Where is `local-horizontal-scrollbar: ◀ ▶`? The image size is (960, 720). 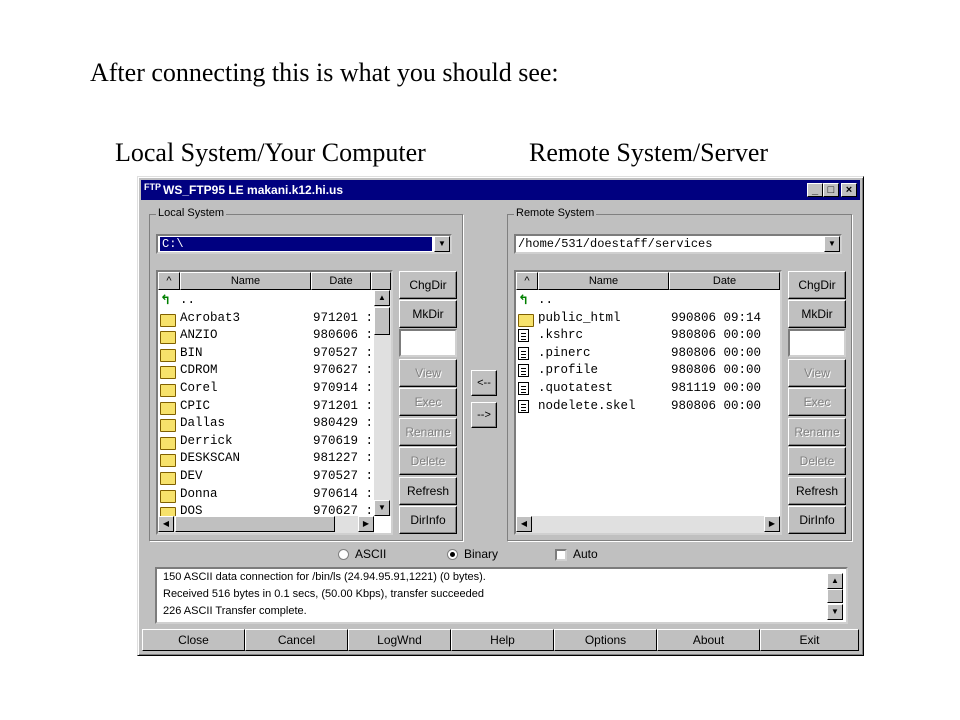
local-horizontal-scrollbar: ◀ ▶ is located at coordinates (266, 524).